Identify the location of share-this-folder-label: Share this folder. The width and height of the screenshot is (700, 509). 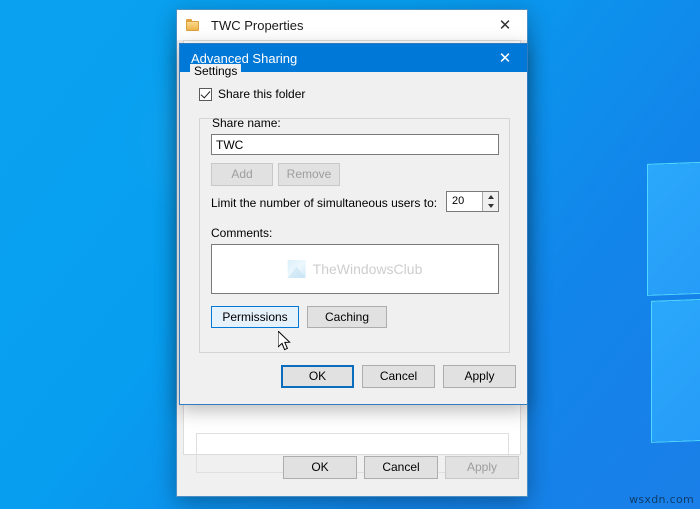
(262, 94).